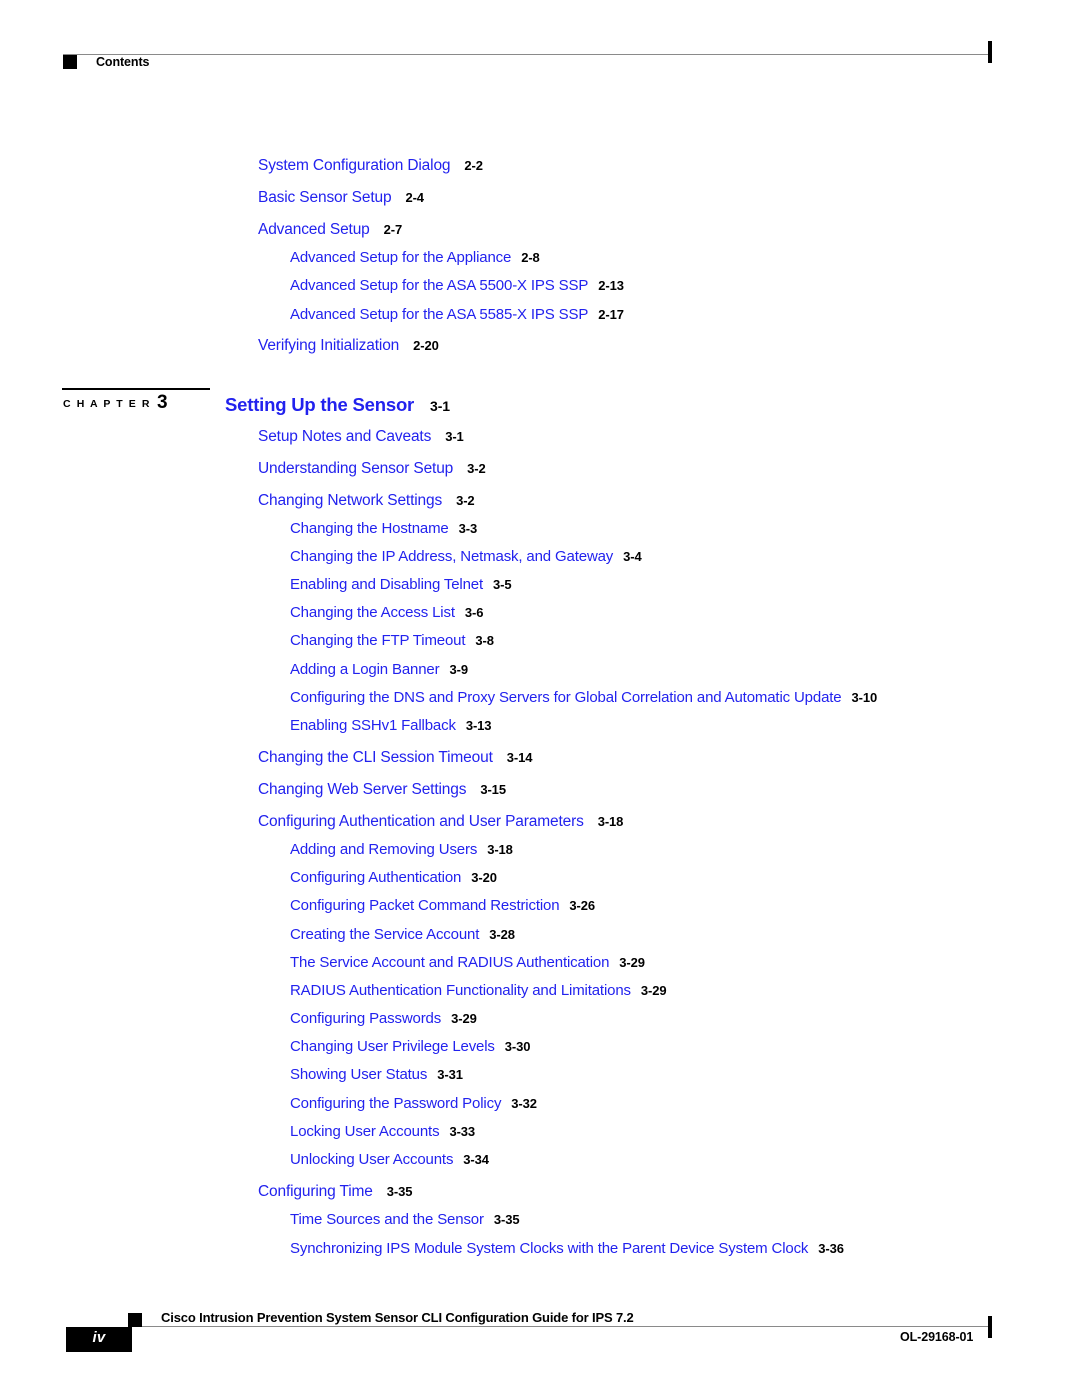 This screenshot has height=1397, width=1080. What do you see at coordinates (135, 1320) in the screenshot?
I see `square-bullet-icon` at bounding box center [135, 1320].